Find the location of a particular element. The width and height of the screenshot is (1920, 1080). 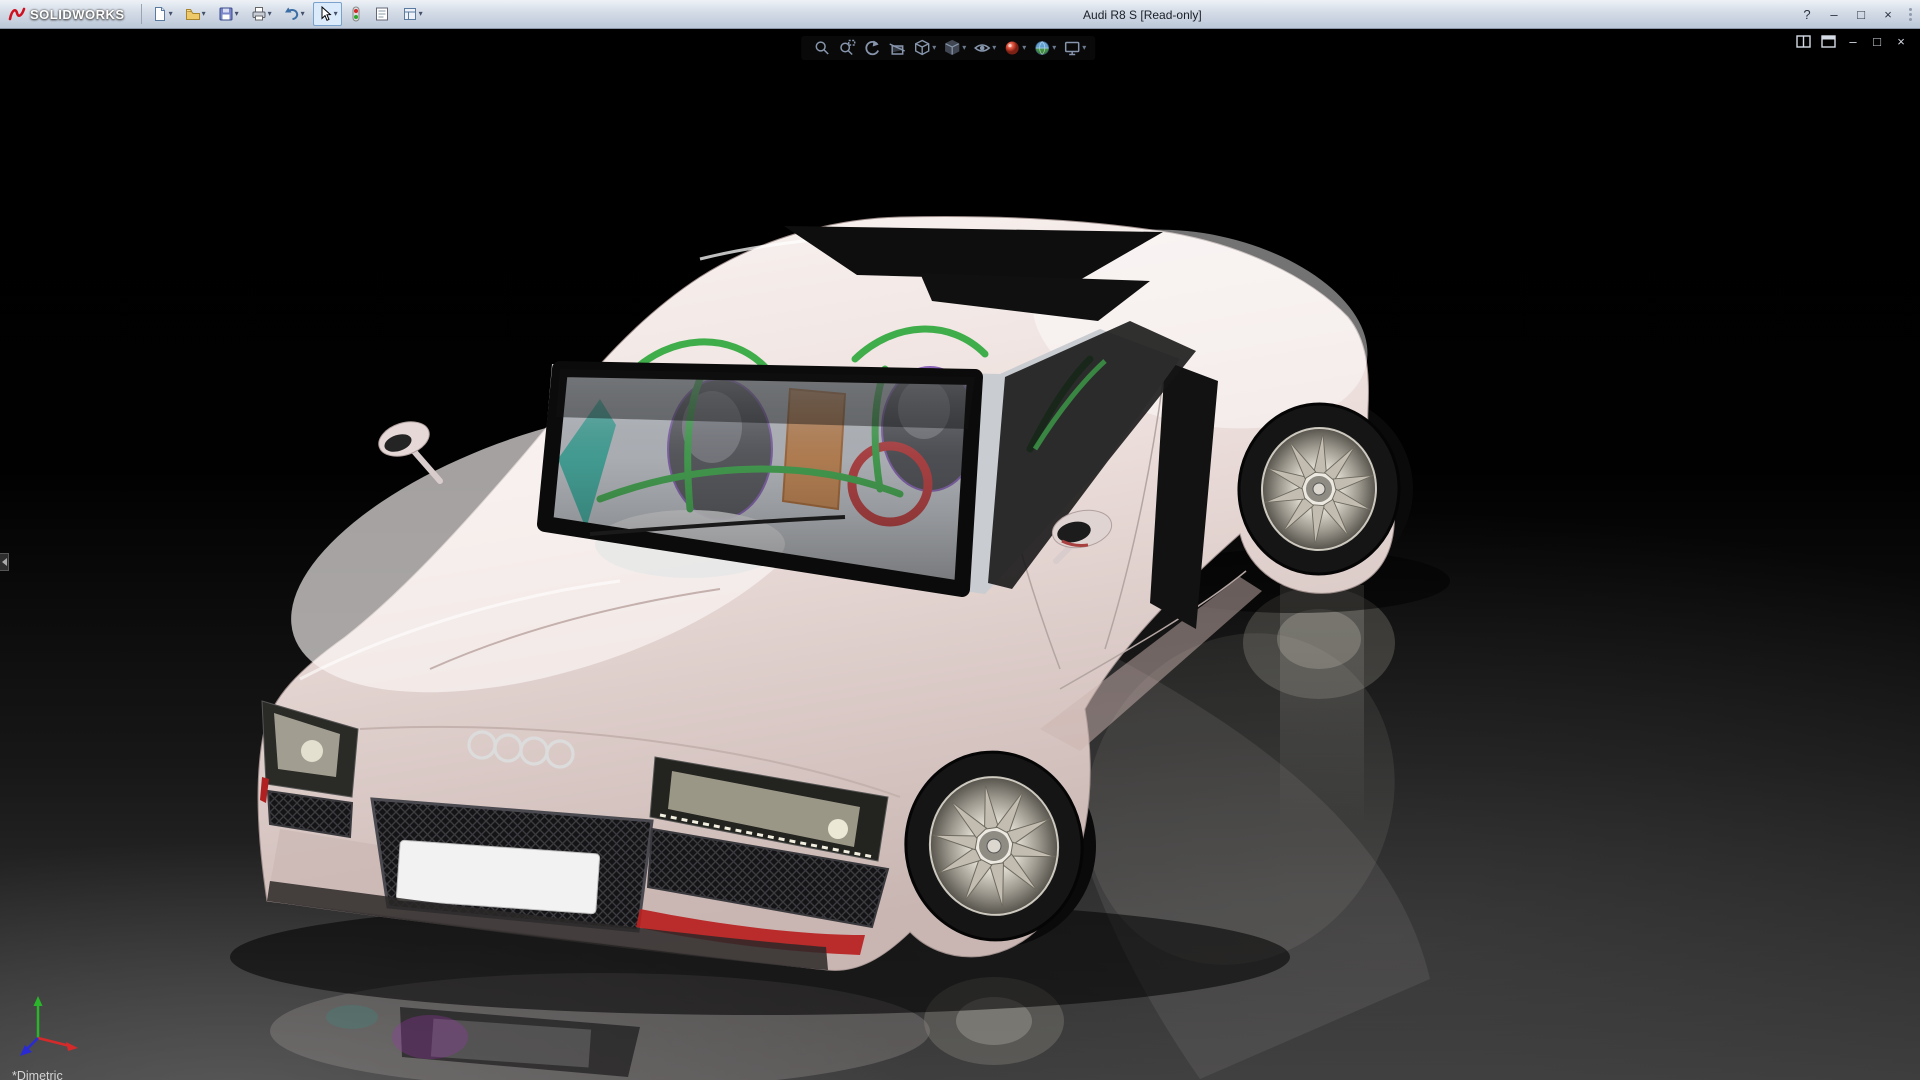

document-window-controls: – □ × is located at coordinates (1852, 41).